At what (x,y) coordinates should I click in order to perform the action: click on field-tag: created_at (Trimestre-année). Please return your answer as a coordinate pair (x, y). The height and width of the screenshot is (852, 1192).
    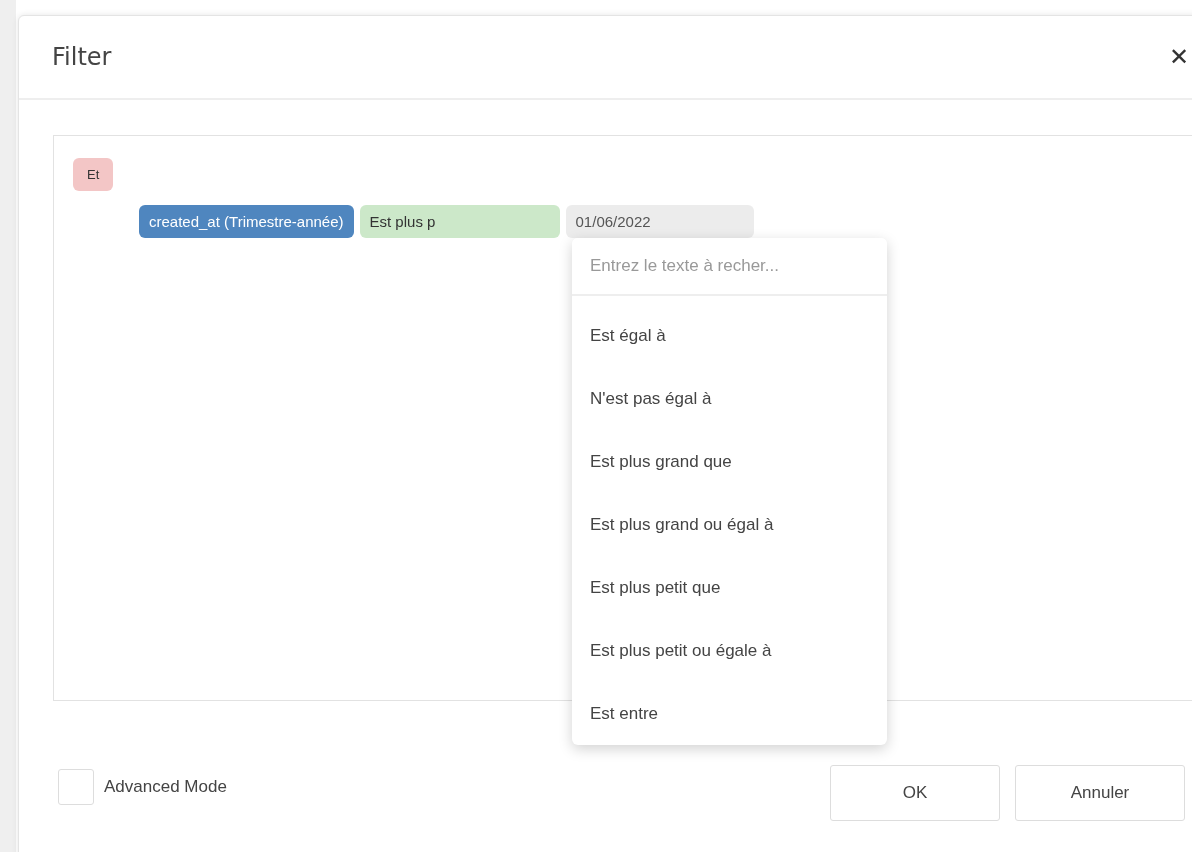
    Looking at the image, I should click on (246, 221).